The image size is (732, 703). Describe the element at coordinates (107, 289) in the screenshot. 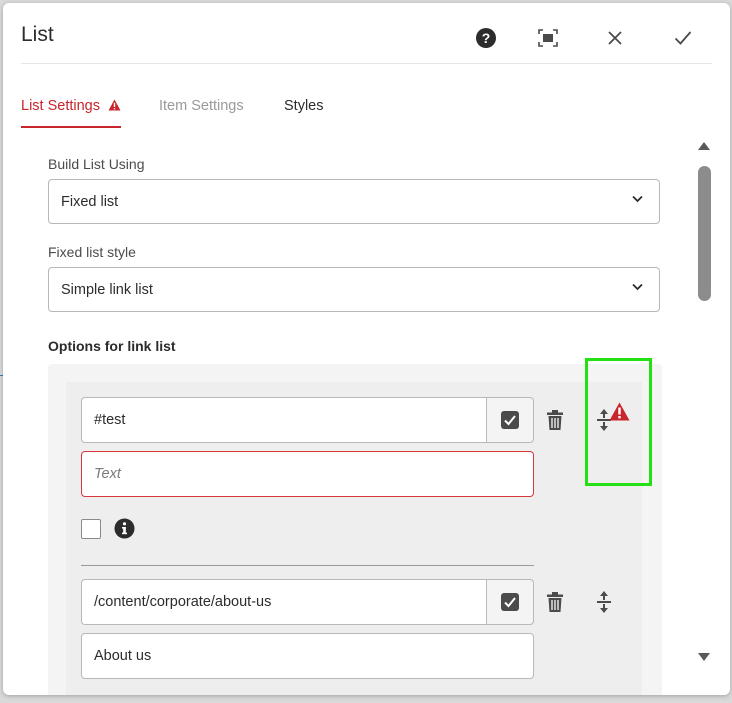

I see `select-value: Simple link list` at that location.